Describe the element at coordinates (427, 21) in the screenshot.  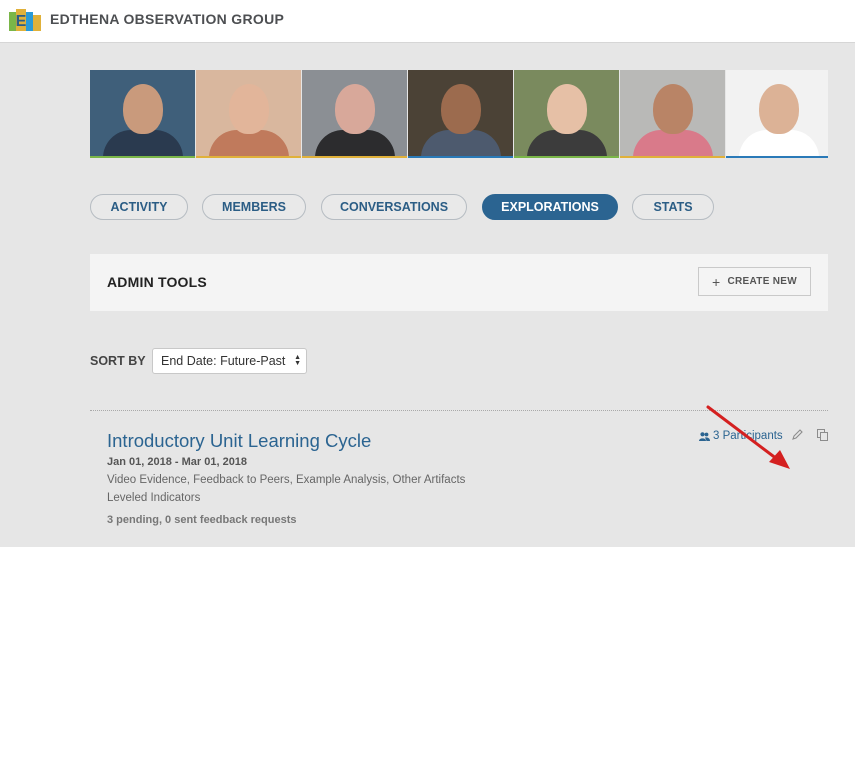
I see `top-bar: E EDTHENA OBSERVATION GROUP` at that location.